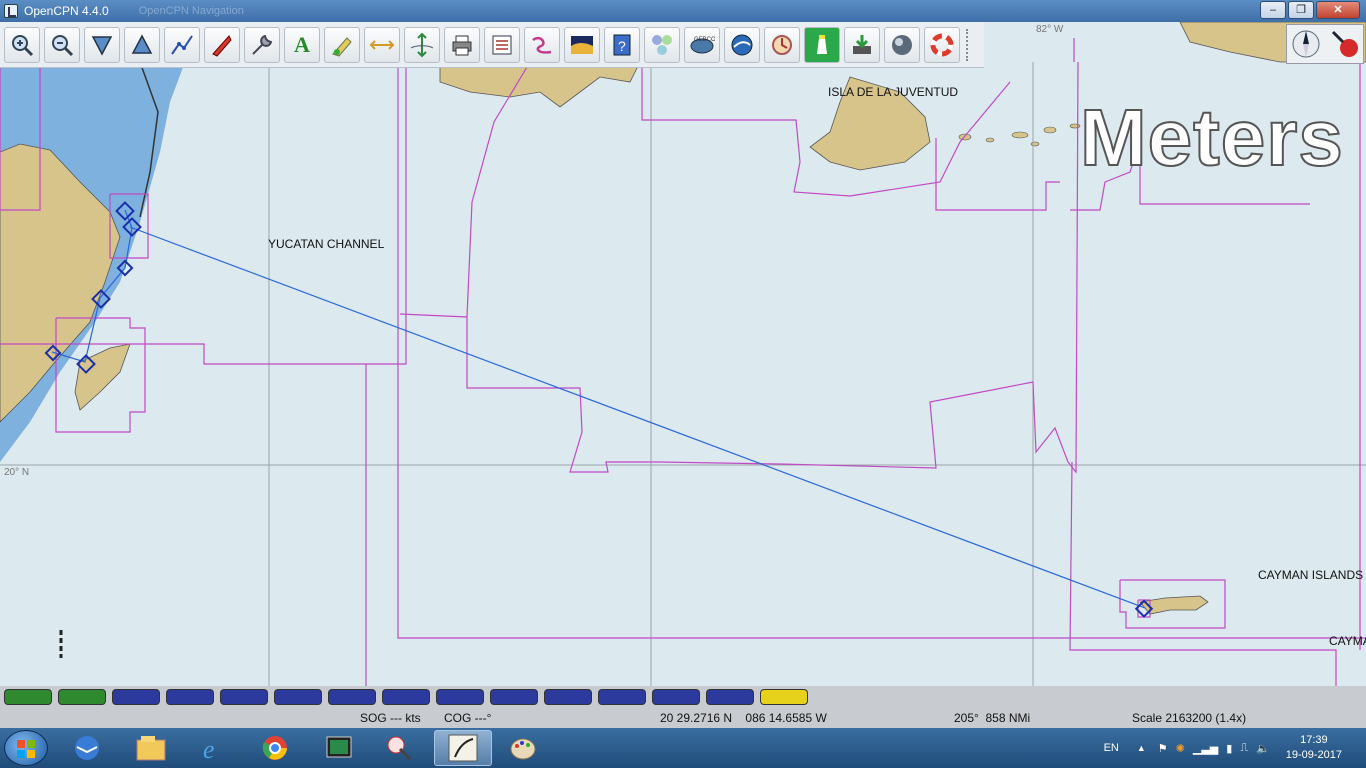 This screenshot has width=1366, height=768. Describe the element at coordinates (62, 44) in the screenshot. I see `zoom-out-icon` at that location.